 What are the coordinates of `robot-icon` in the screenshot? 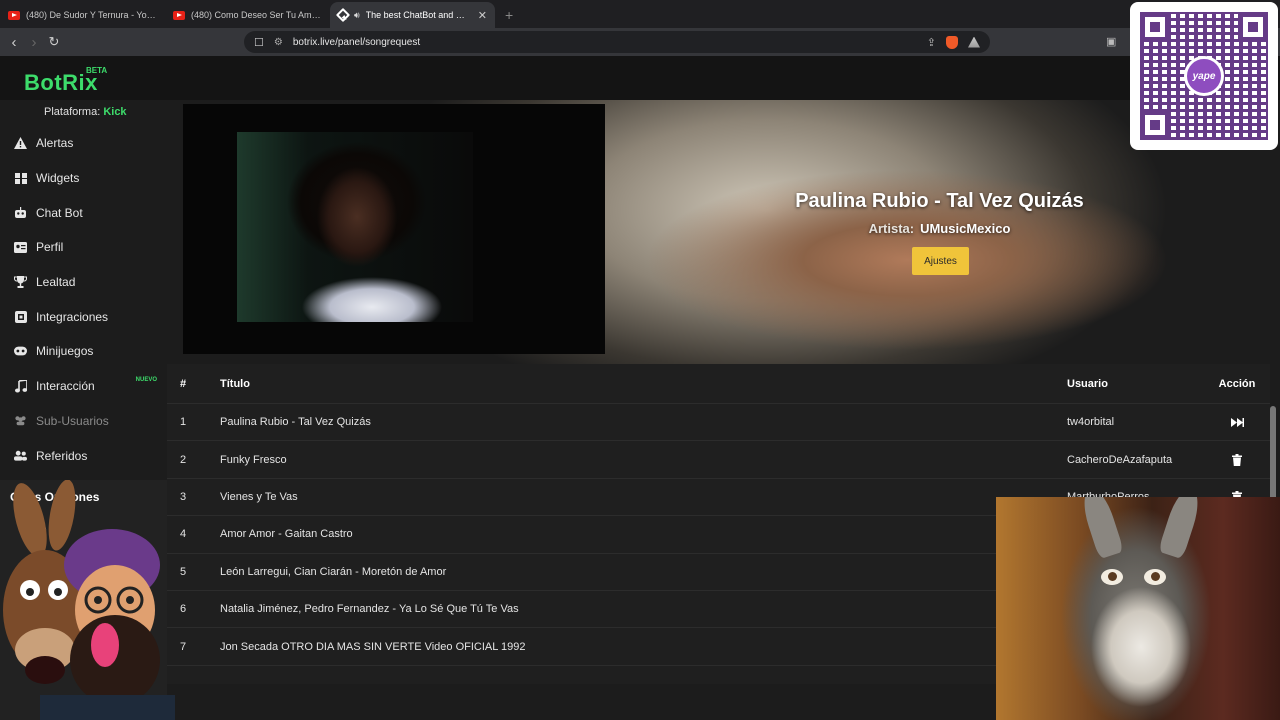 It's located at (20, 212).